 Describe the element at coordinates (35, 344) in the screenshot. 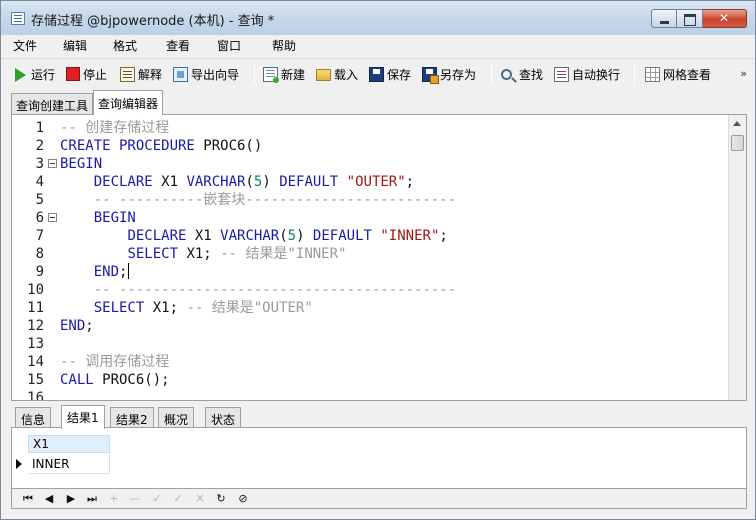

I see `line-number: 13` at that location.